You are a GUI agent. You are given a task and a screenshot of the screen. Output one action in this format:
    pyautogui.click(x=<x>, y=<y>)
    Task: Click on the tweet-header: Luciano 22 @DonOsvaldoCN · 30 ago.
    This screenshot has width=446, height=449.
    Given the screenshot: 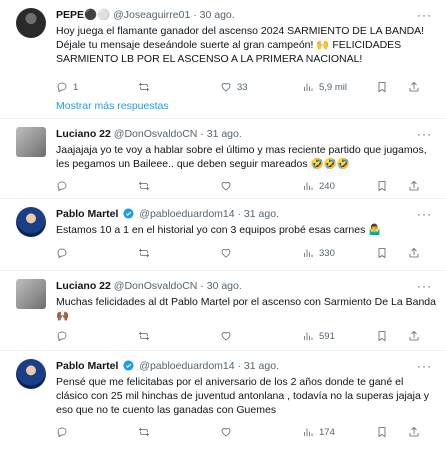 What is the action you would take?
    pyautogui.click(x=149, y=286)
    